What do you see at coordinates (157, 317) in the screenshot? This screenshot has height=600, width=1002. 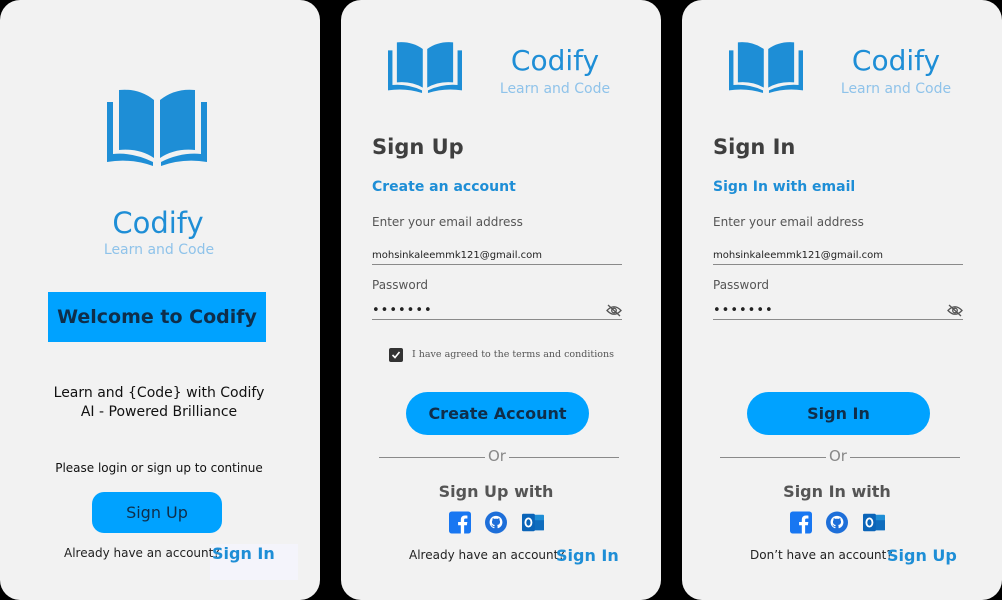 I see `welcome-banner: Welcome to Codify` at bounding box center [157, 317].